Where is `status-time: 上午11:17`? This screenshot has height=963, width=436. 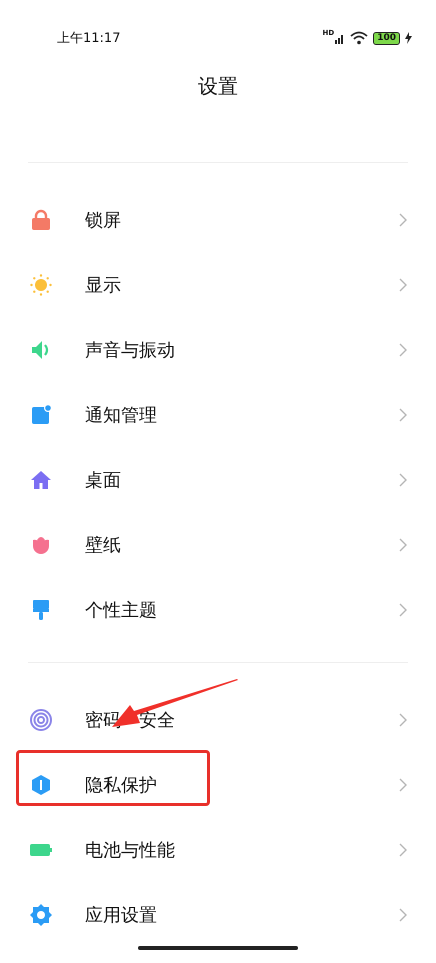
status-time: 上午11:17 is located at coordinates (88, 38).